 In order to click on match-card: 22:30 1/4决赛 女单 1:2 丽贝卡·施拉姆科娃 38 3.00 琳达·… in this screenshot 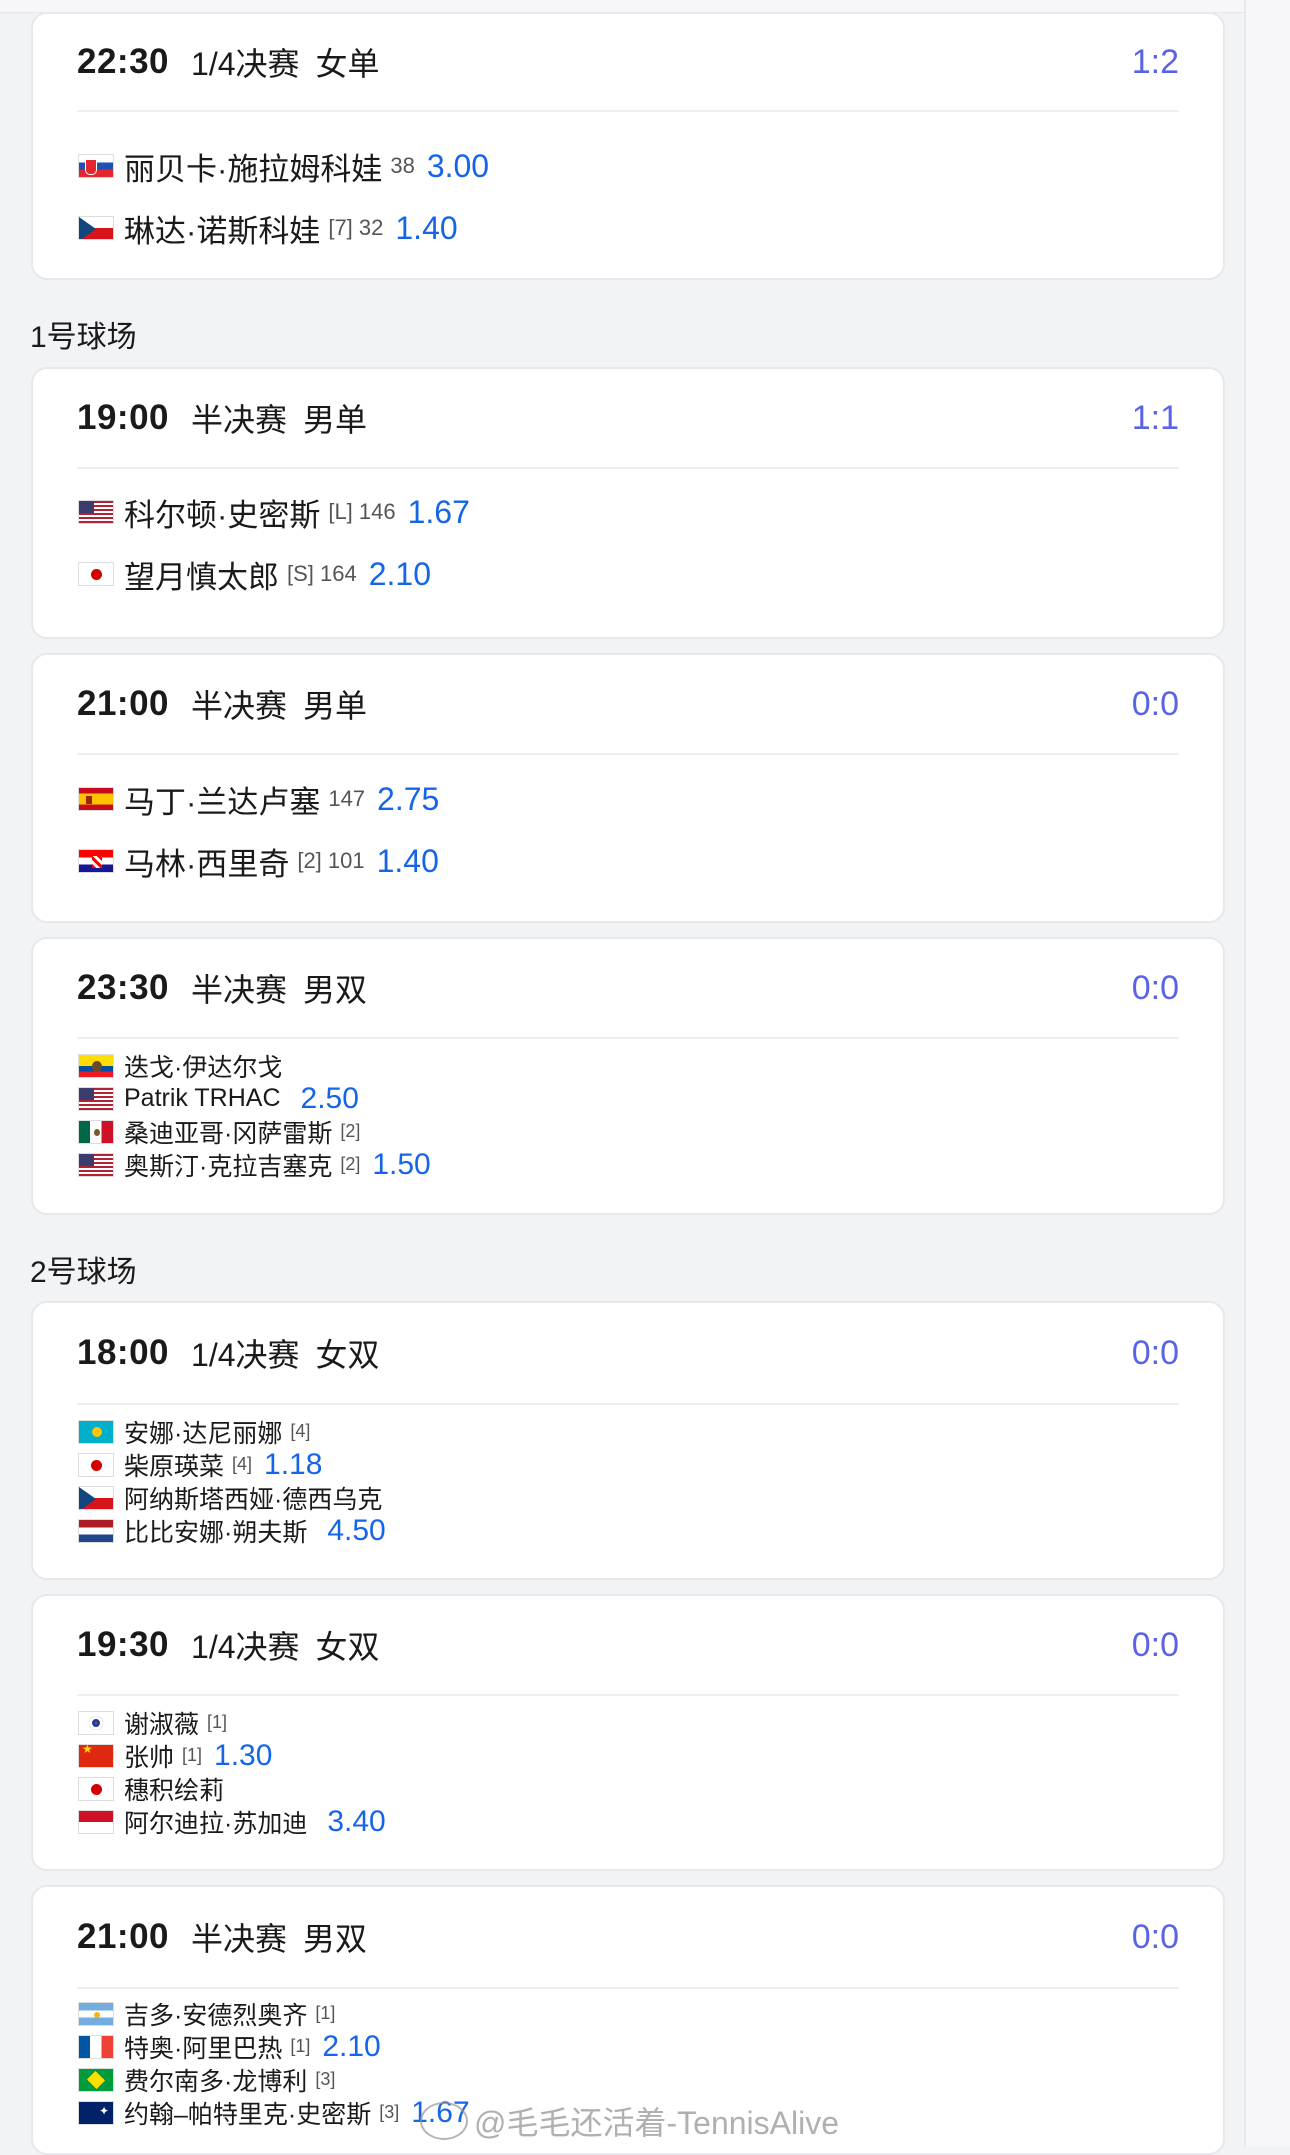, I will do `click(628, 146)`.